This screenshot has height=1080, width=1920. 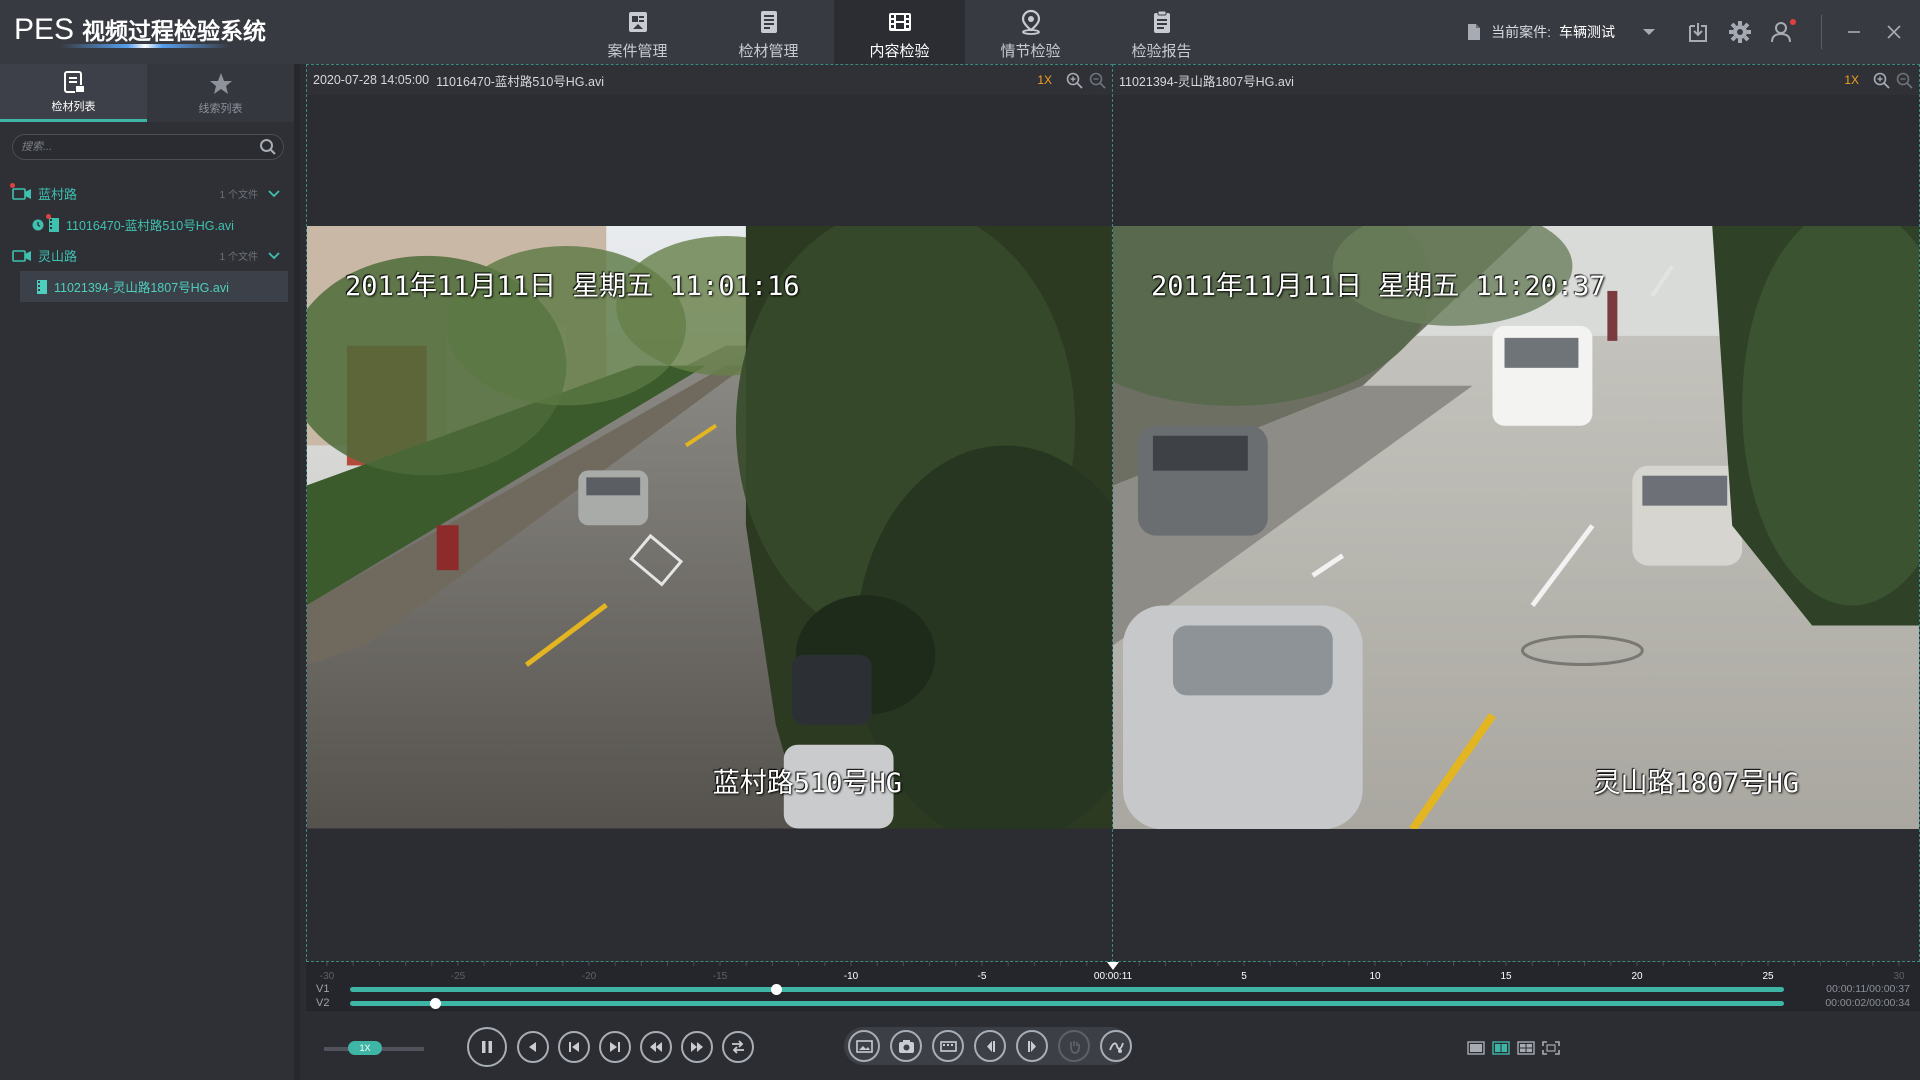 I want to click on export-icon, so click(x=1698, y=32).